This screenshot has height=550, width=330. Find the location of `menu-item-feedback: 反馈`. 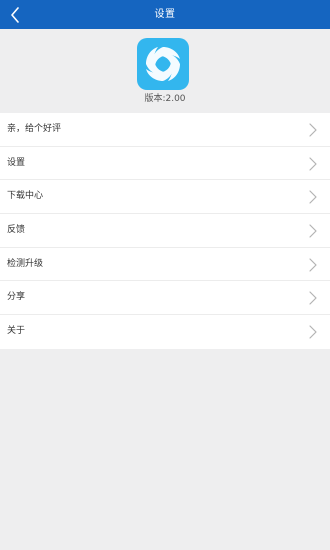

menu-item-feedback: 反馈 is located at coordinates (165, 231).